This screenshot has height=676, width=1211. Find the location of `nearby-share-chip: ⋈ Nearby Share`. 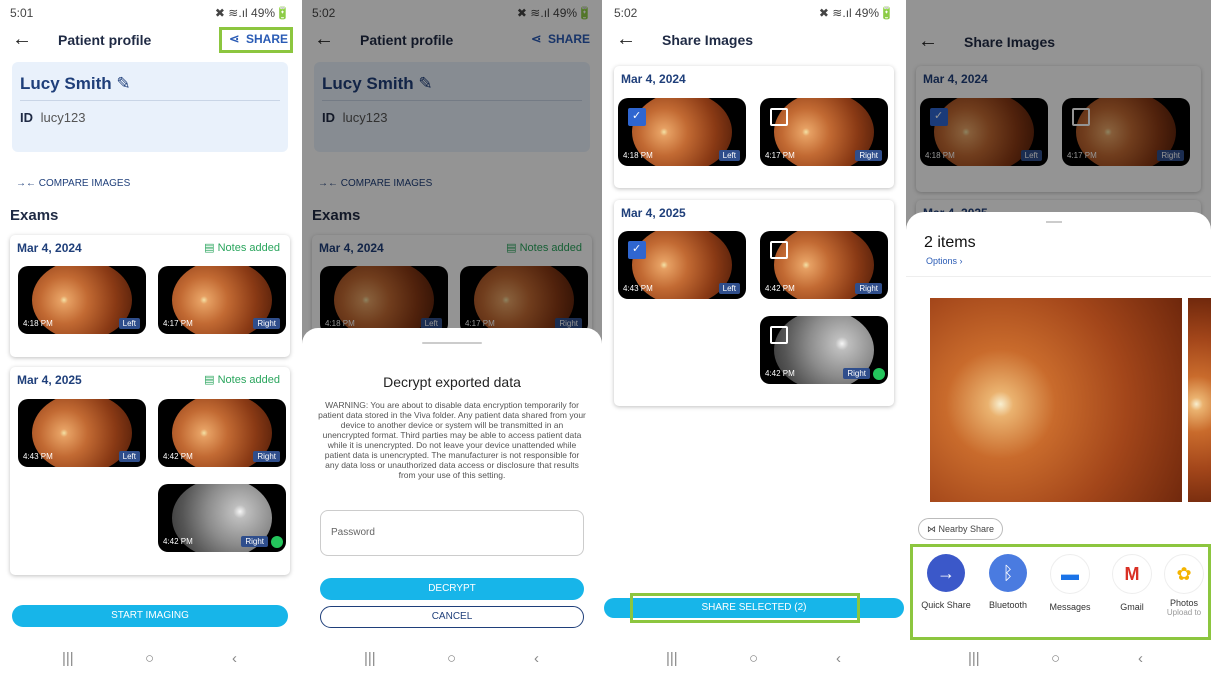

nearby-share-chip: ⋈ Nearby Share is located at coordinates (961, 529).